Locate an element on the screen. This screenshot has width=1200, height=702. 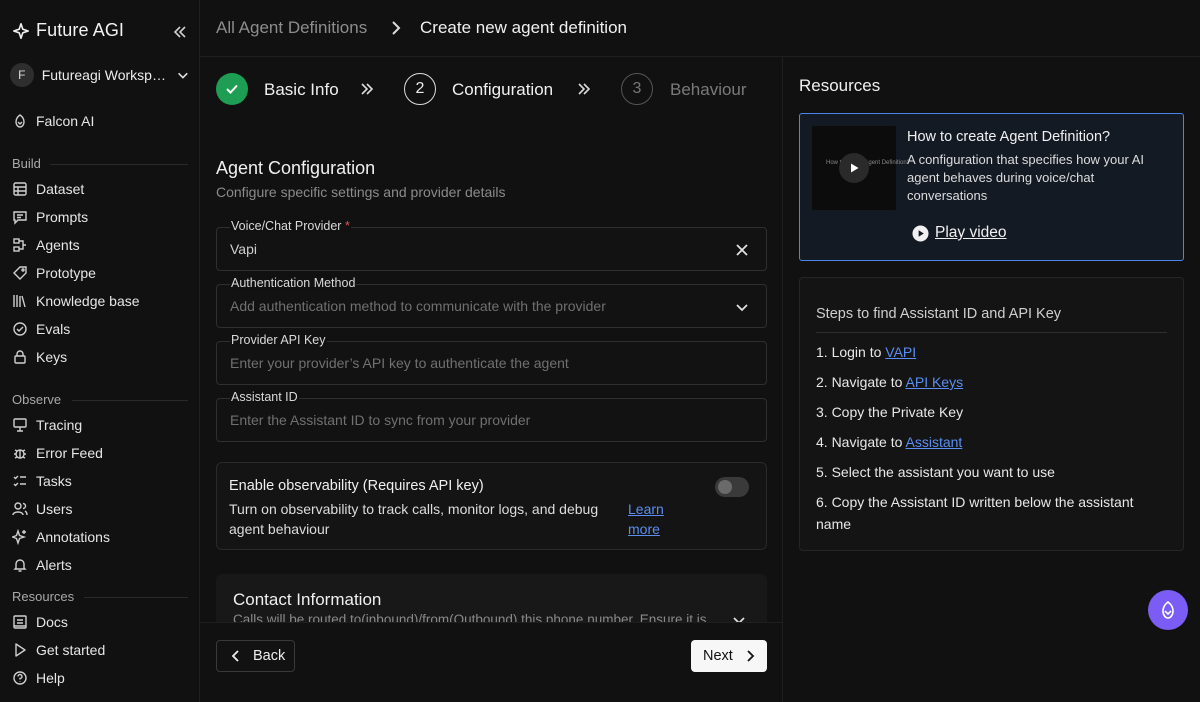
sidebar-item-label: Dataset is located at coordinates (60, 189).